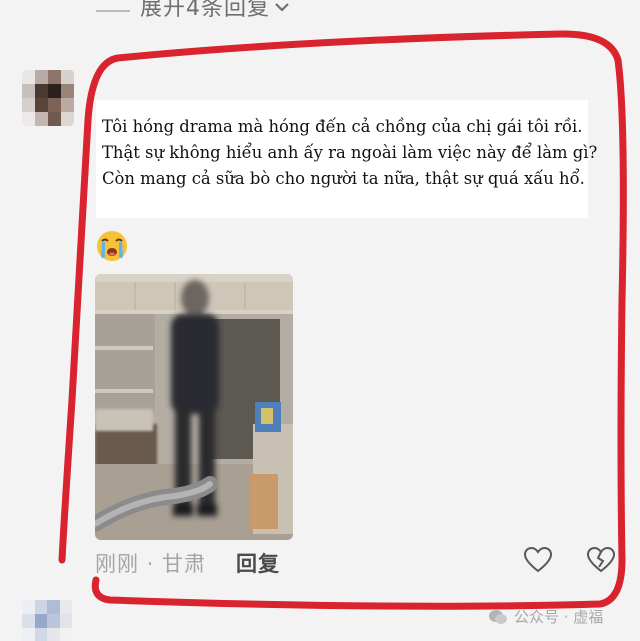  I want to click on expand-replies-button: 展开4条回复, so click(193, 15).